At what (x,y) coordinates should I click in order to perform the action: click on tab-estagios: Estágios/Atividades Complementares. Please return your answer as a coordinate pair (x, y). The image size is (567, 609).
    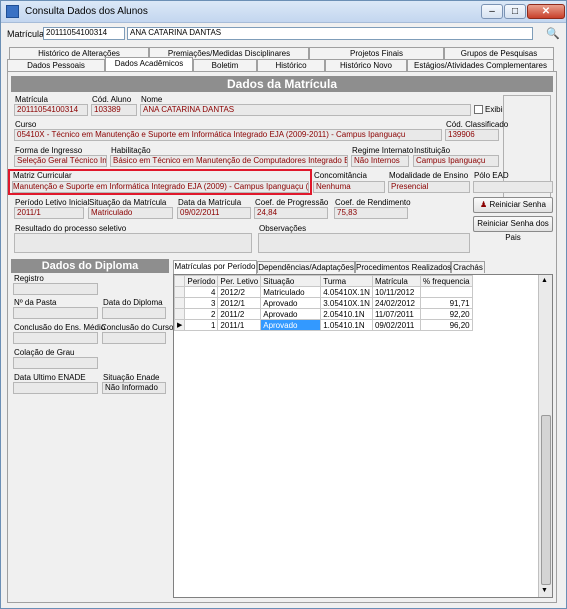
    Looking at the image, I should click on (480, 65).